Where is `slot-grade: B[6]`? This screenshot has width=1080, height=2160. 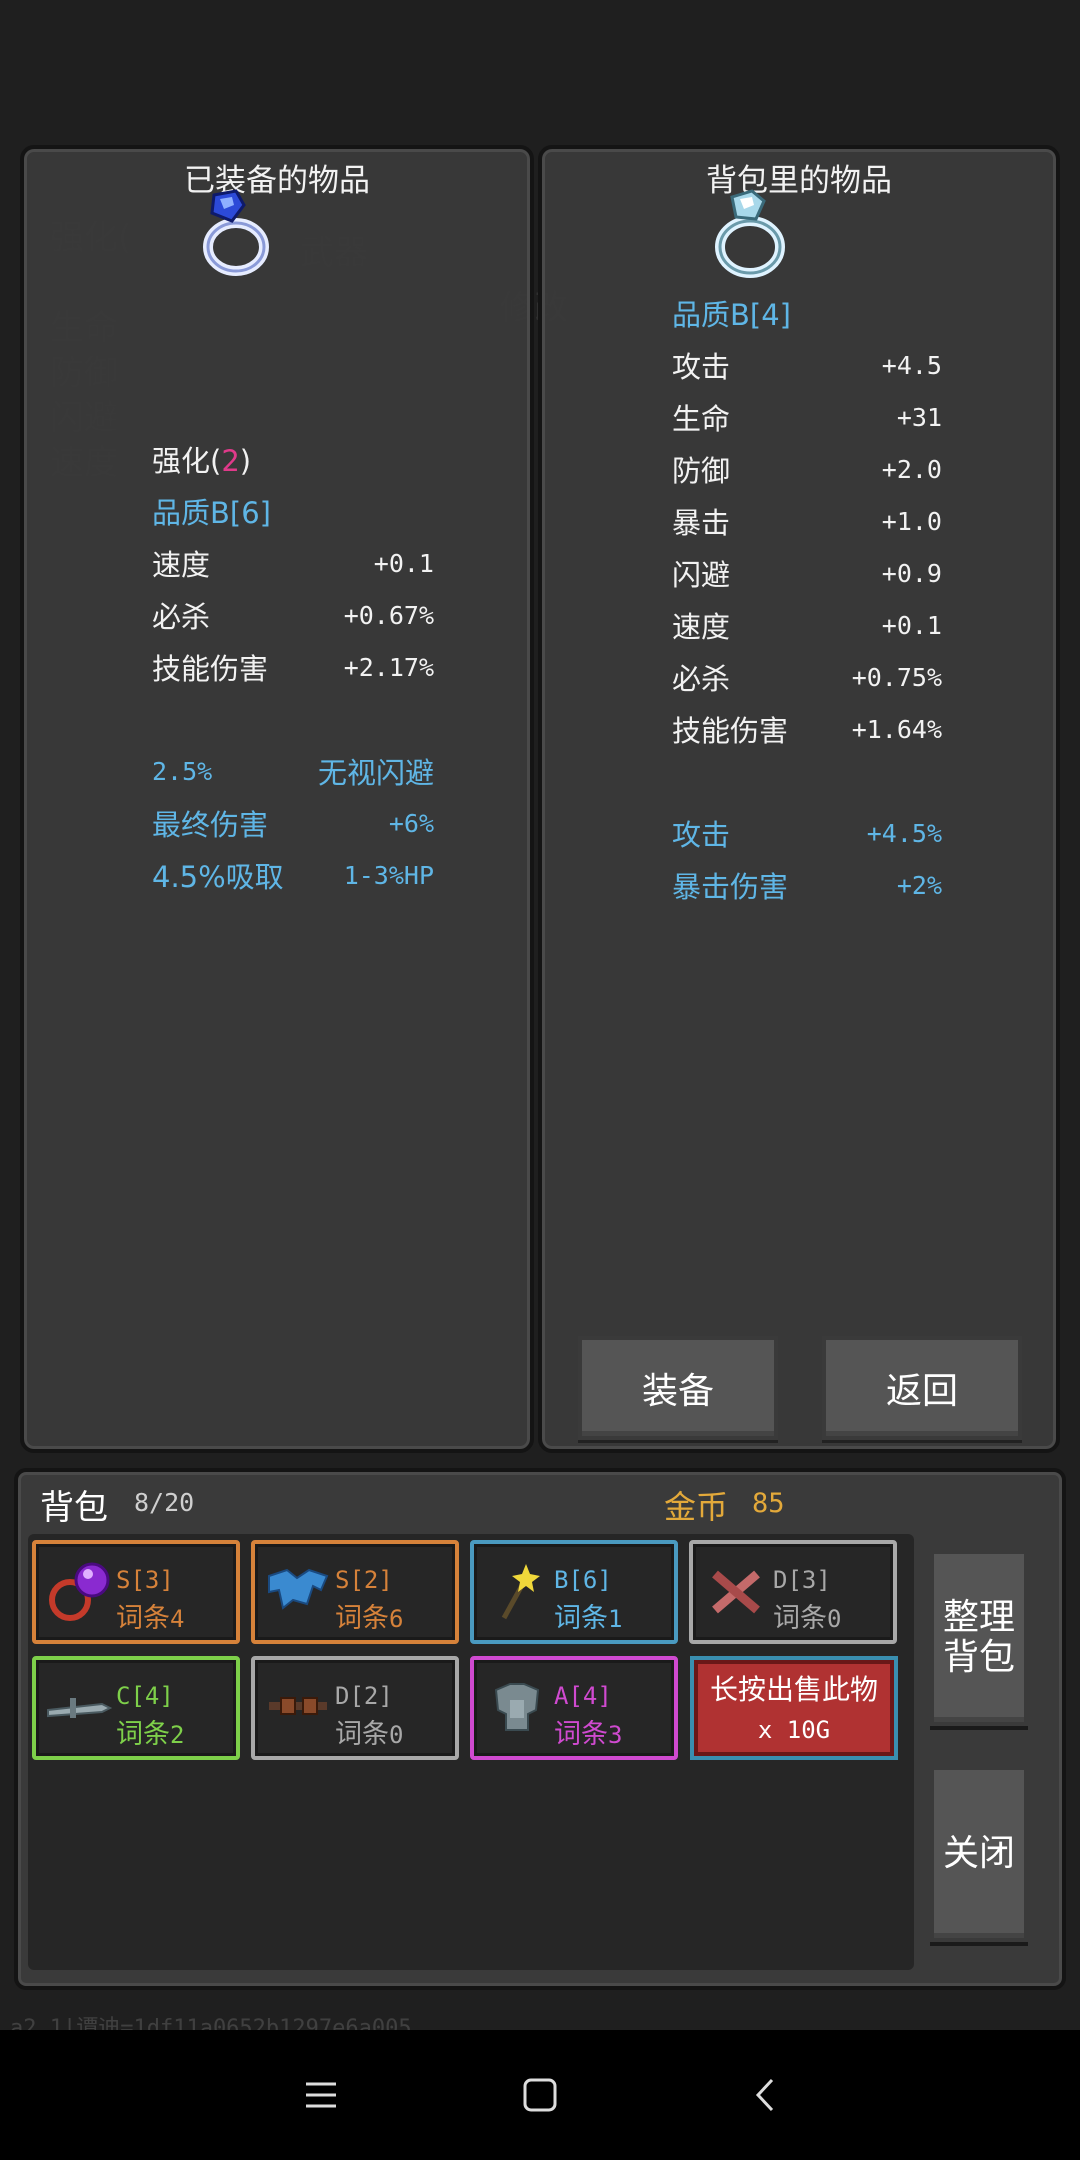
slot-grade: B[6] is located at coordinates (583, 1580).